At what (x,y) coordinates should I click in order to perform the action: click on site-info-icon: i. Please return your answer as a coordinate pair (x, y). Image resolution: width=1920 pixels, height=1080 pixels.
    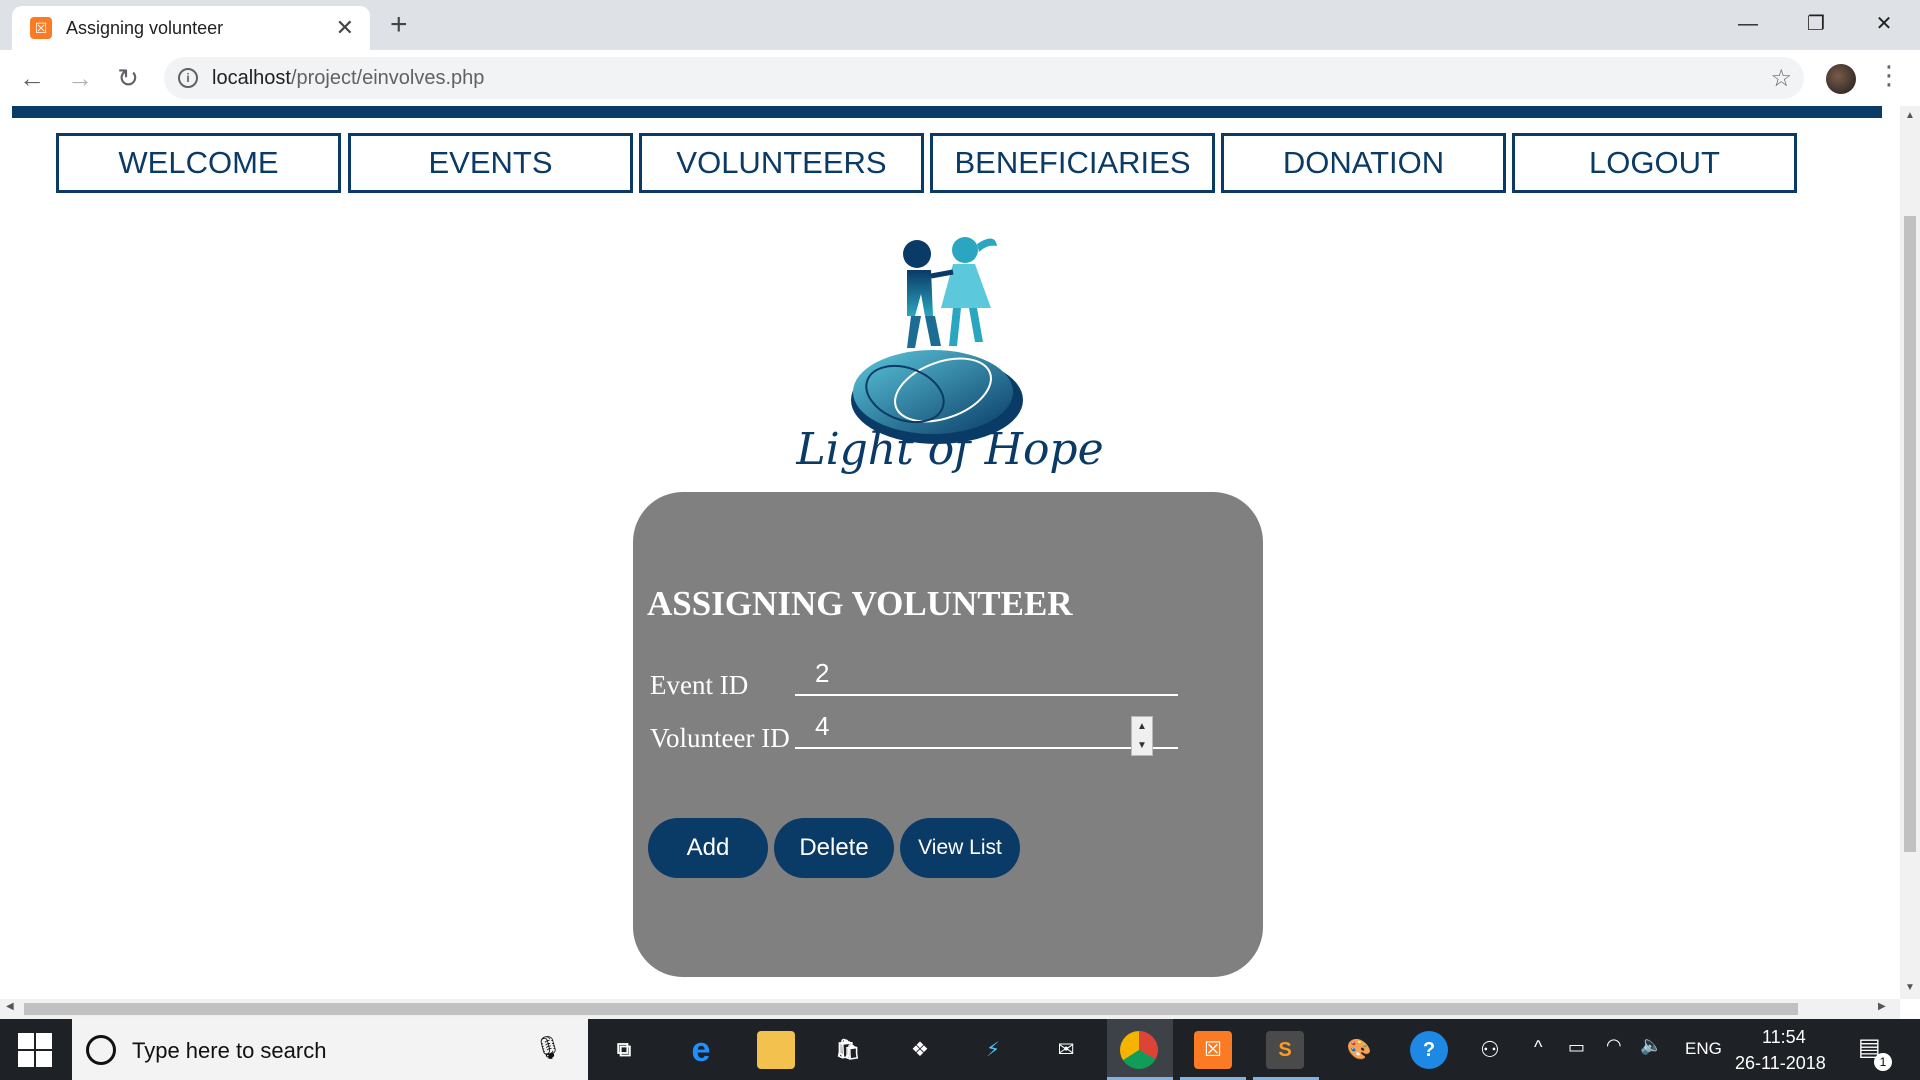
    Looking at the image, I should click on (188, 78).